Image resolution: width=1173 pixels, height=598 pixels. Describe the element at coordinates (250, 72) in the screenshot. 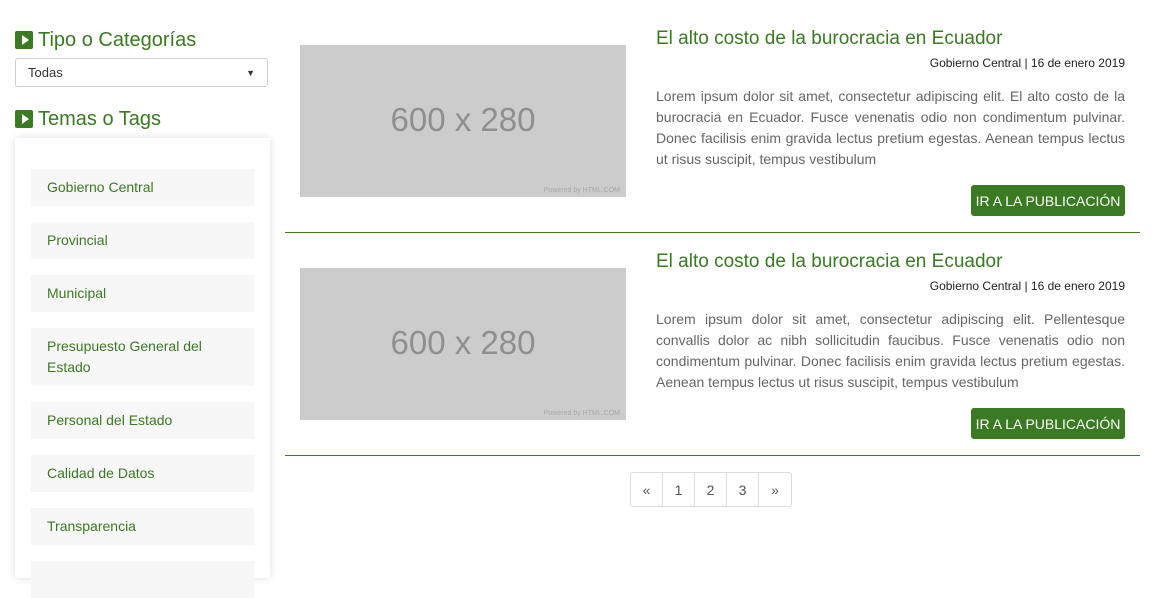

I see `caret-down-icon: ▼` at that location.